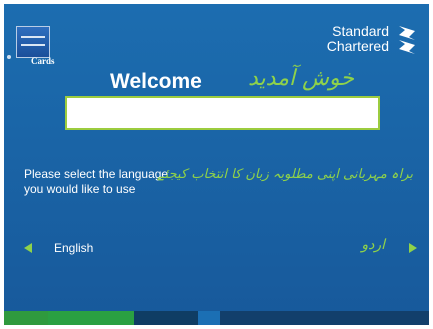  I want to click on brand-name: Standard Chartered, so click(358, 39).